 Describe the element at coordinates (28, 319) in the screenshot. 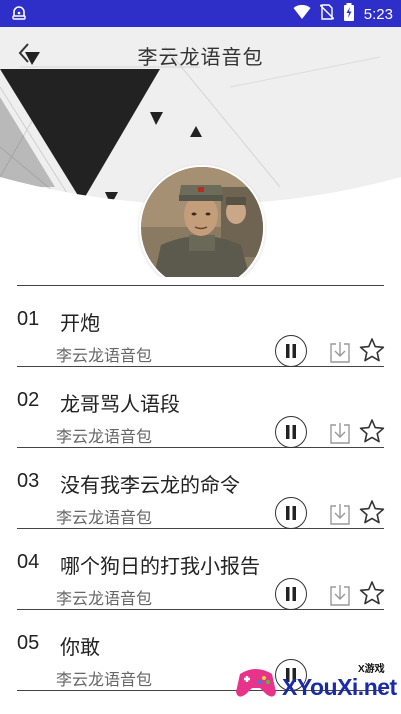

I see `track-number: 01` at that location.